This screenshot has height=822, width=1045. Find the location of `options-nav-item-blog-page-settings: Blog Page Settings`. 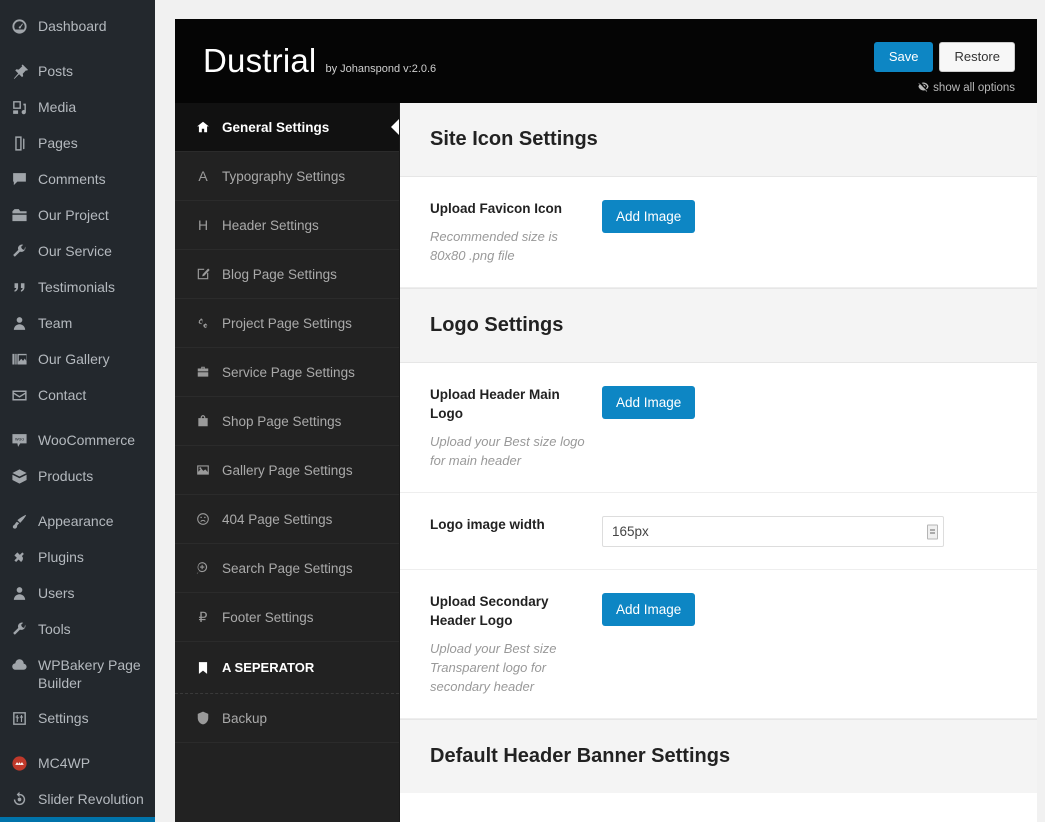

options-nav-item-blog-page-settings: Blog Page Settings is located at coordinates (287, 274).